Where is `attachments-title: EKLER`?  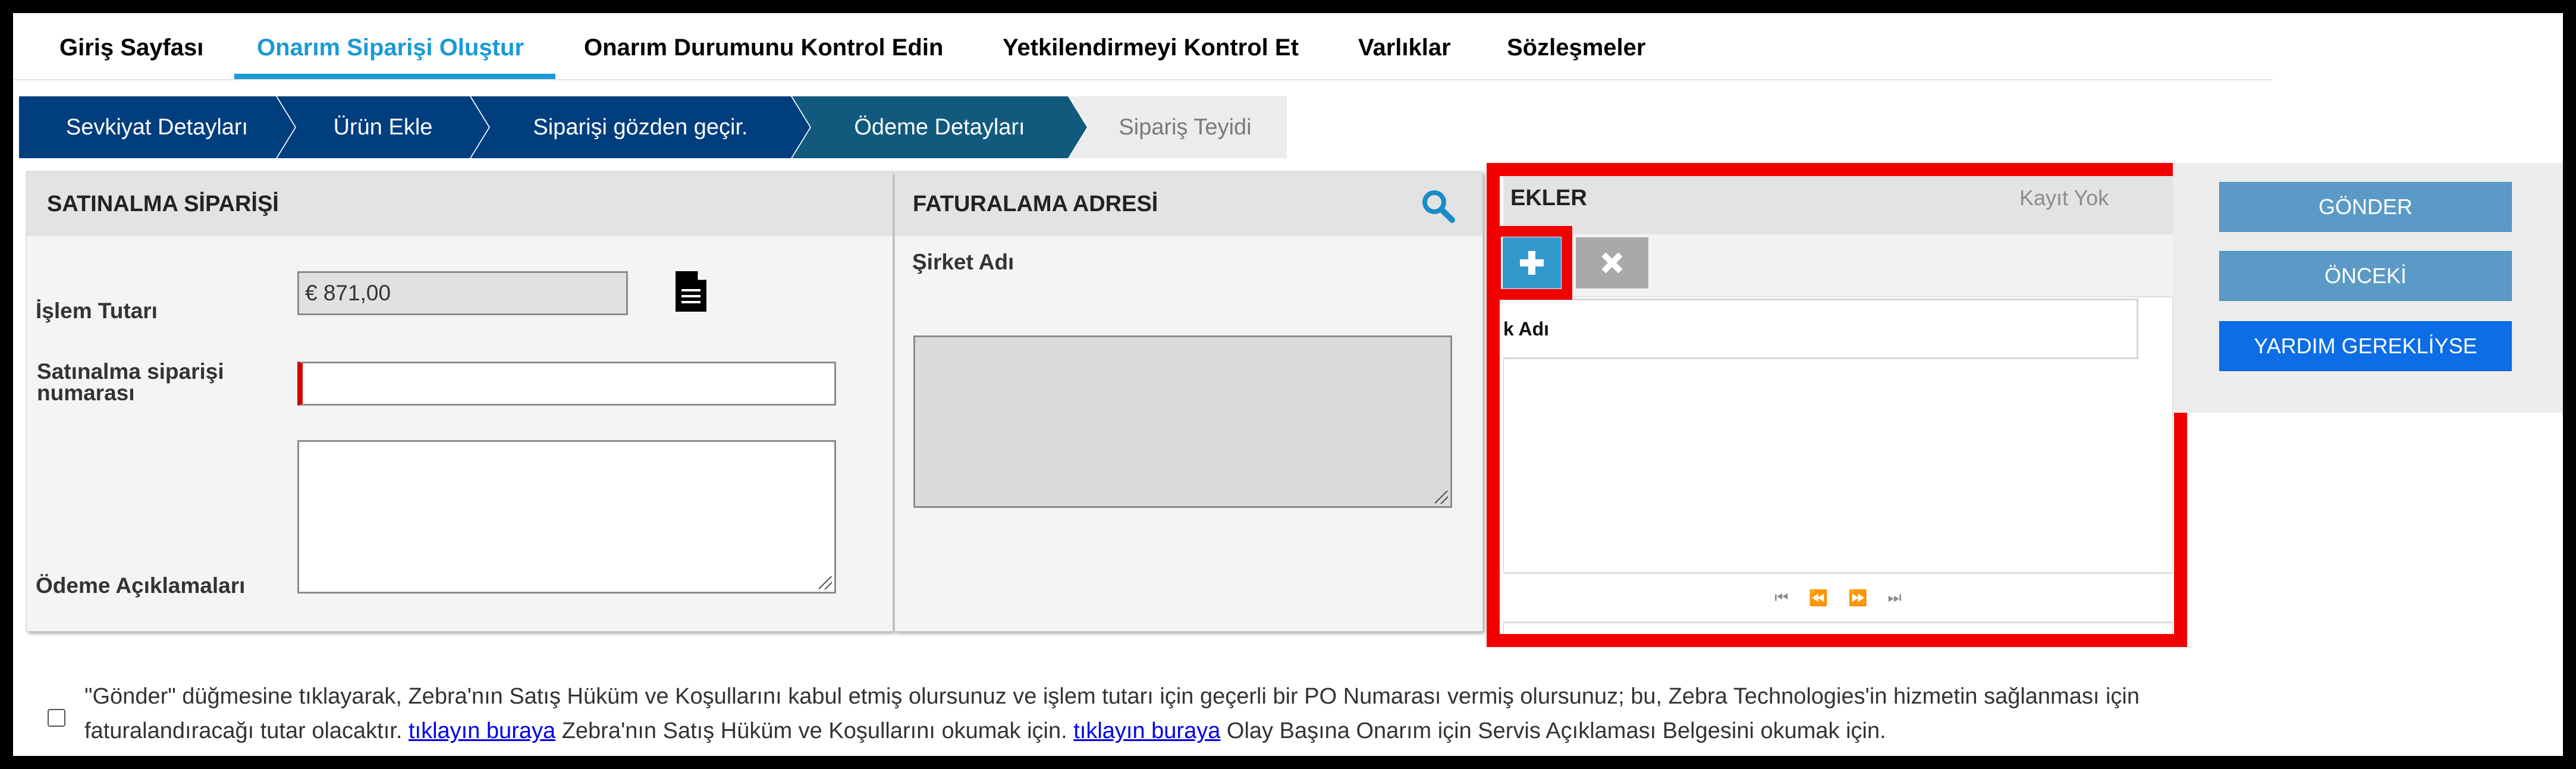 attachments-title: EKLER is located at coordinates (1548, 198).